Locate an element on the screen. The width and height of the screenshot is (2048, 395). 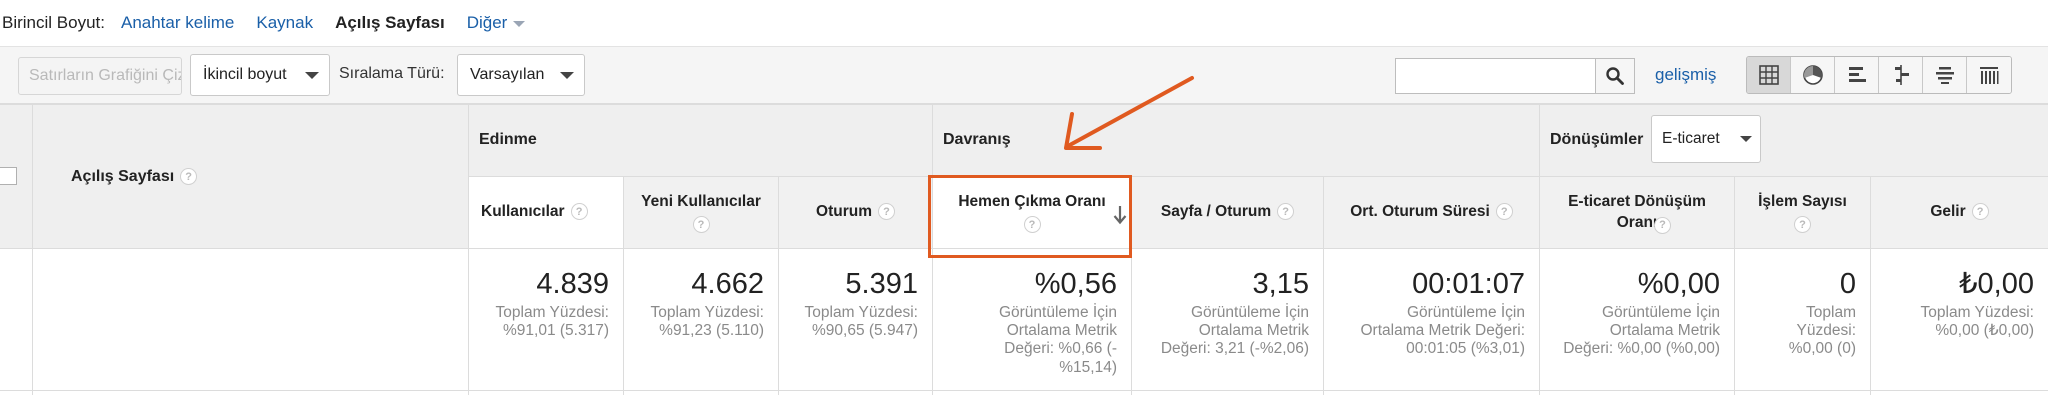
total-cell-revenue: ₺0,00 Toplam Yüzdesi: %0,00 (₺0,00) is located at coordinates (1959, 321).